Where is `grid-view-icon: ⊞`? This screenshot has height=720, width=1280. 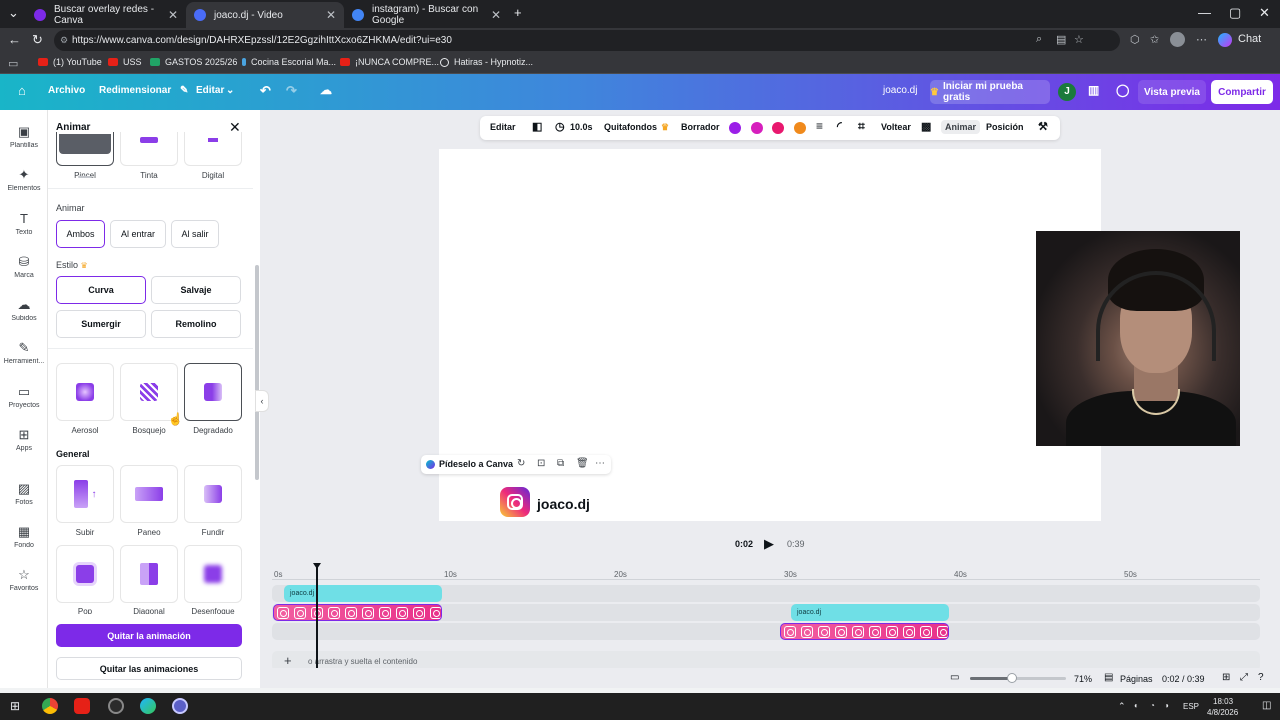
grid-view-icon: ⊞ is located at coordinates (1226, 677).